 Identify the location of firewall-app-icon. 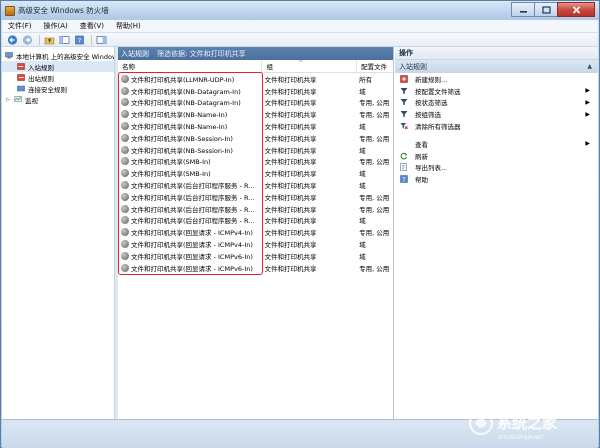
(10, 10).